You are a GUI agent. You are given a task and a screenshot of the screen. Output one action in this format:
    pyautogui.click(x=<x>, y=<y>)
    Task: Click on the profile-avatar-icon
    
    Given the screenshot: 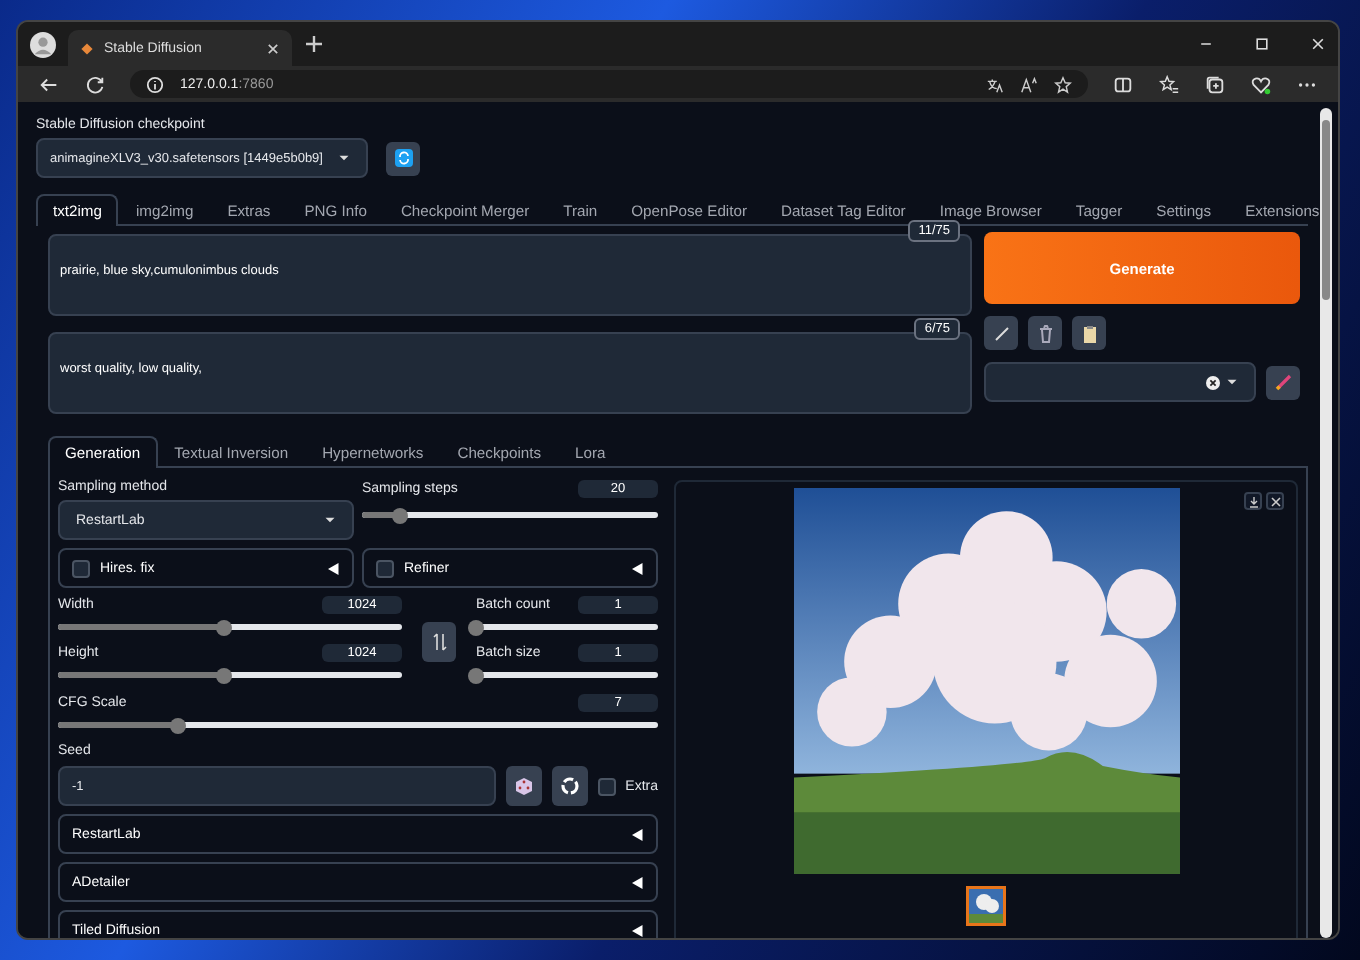 What is the action you would take?
    pyautogui.click(x=43, y=44)
    